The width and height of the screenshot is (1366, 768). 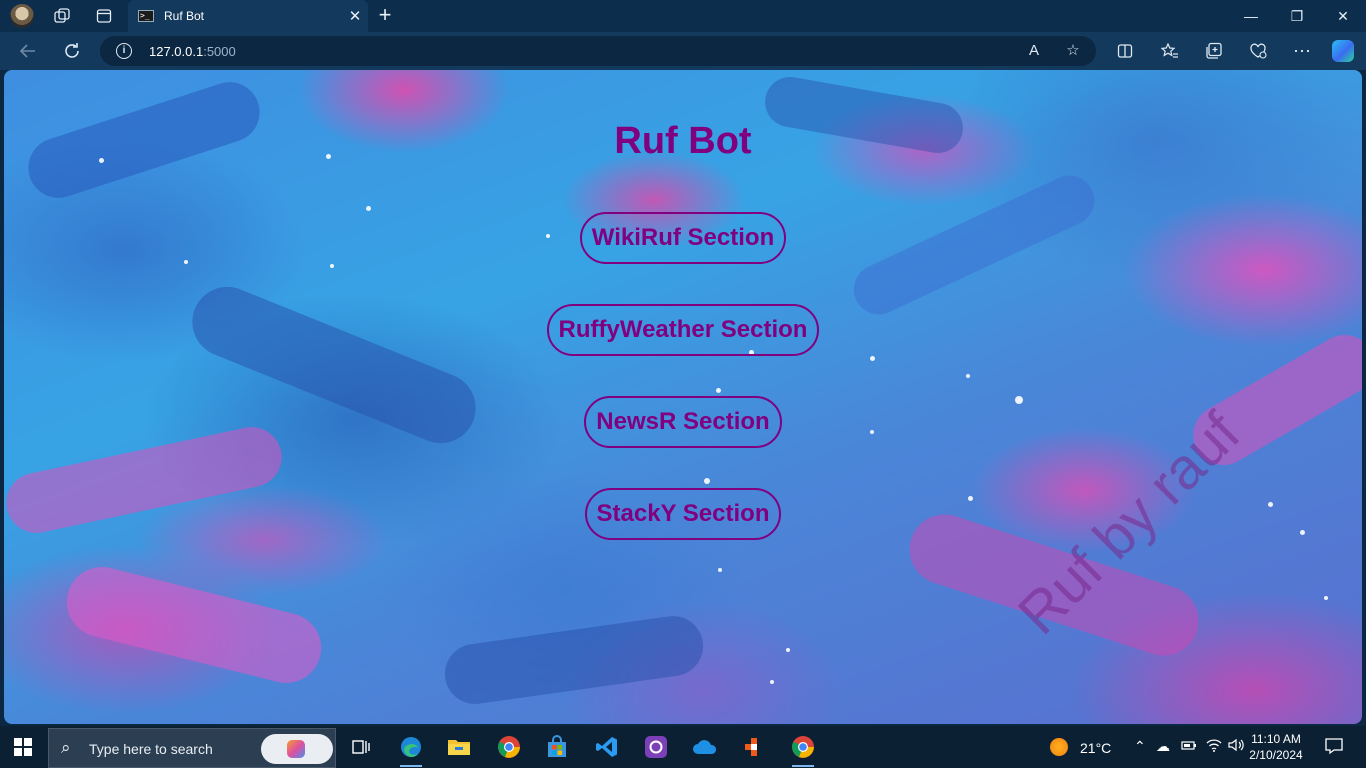 What do you see at coordinates (184, 16) in the screenshot?
I see `tab-title: Ruf Bot` at bounding box center [184, 16].